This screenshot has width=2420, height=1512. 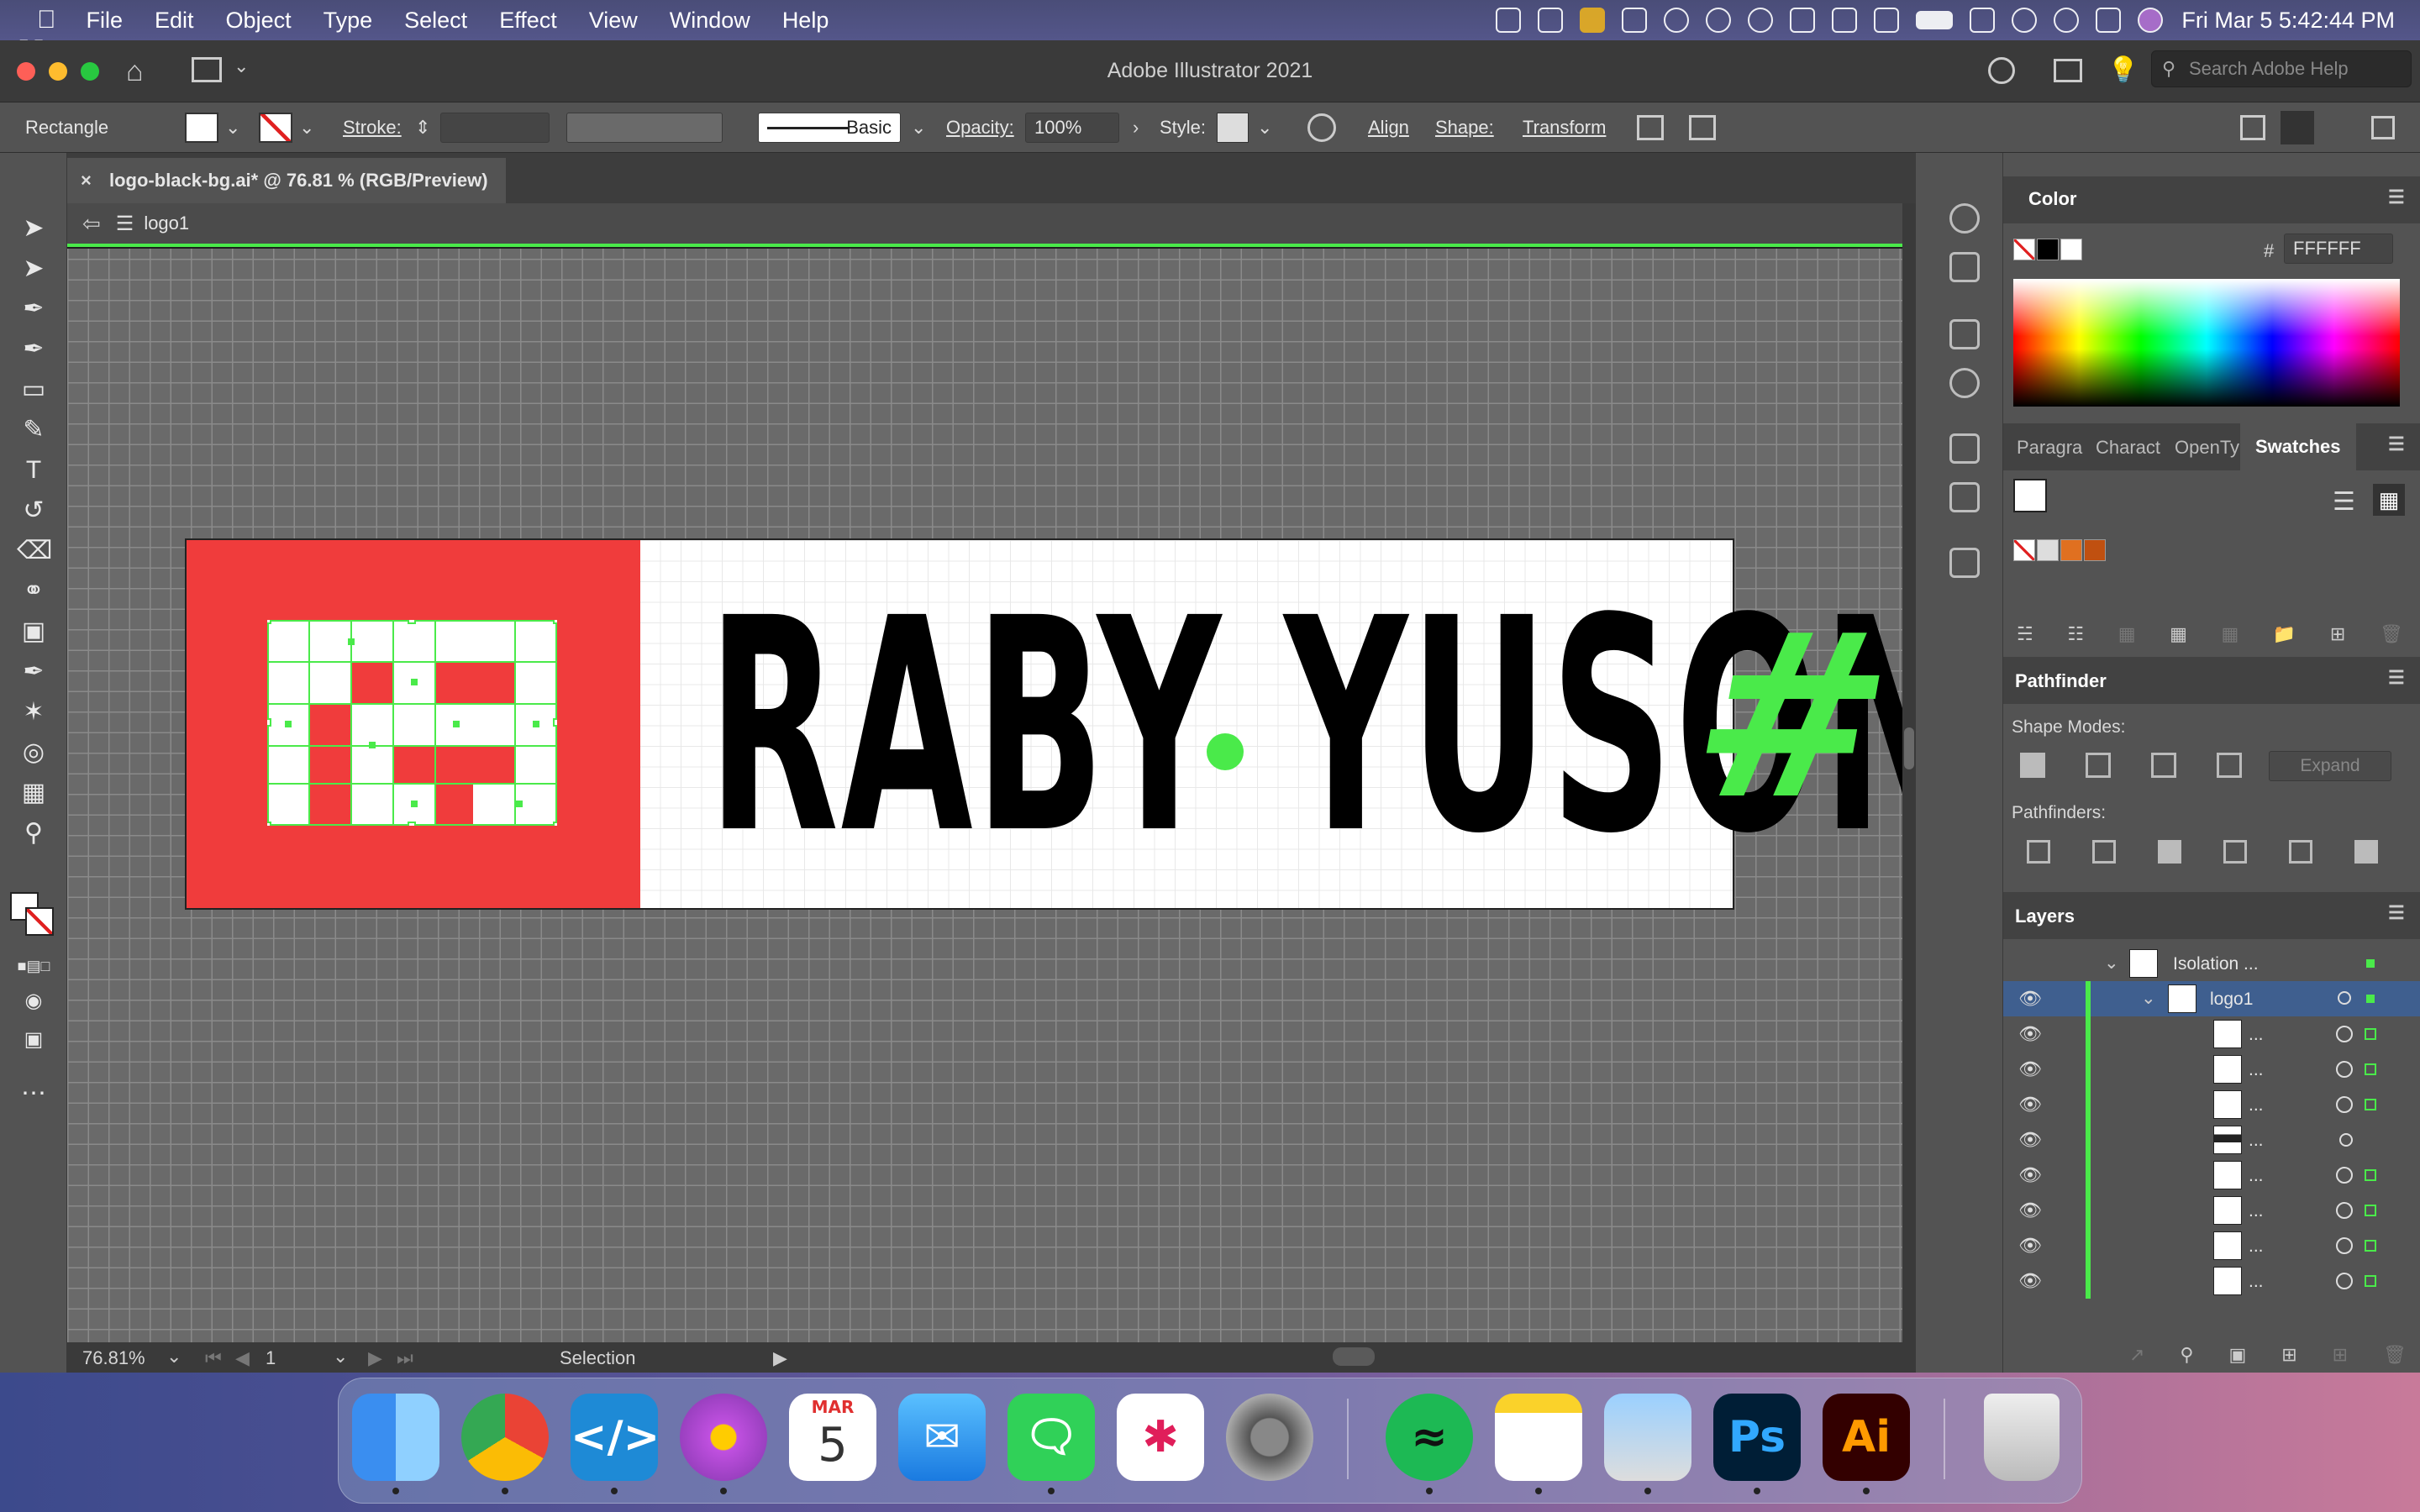 What do you see at coordinates (2383, 127) in the screenshot?
I see `more-panels-icon` at bounding box center [2383, 127].